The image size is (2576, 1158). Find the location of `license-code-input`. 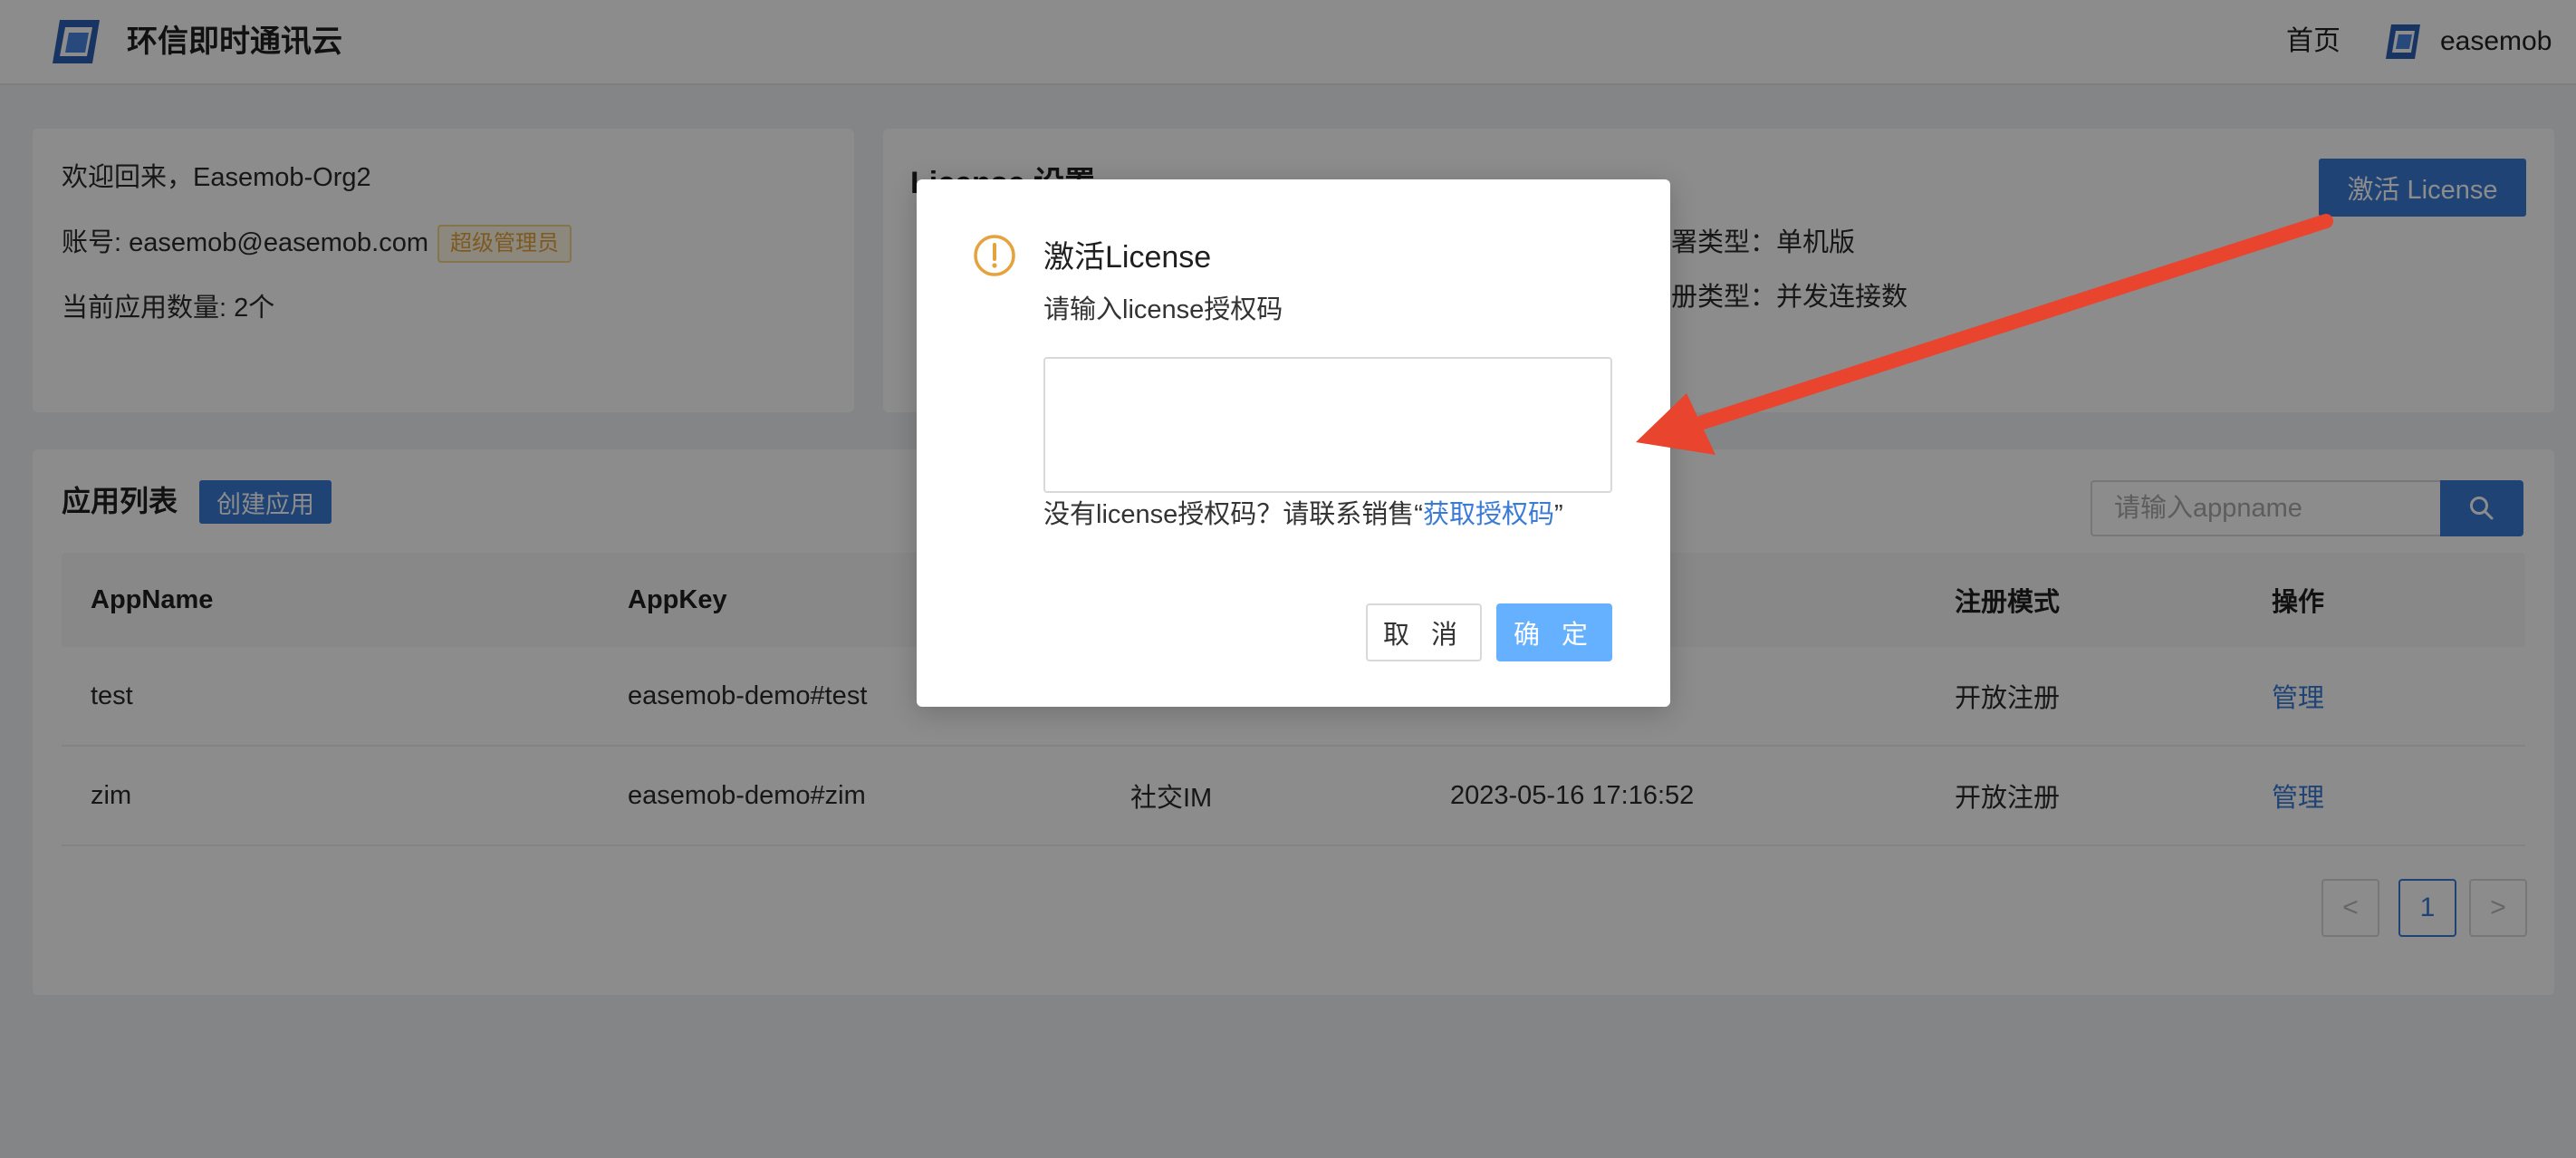

license-code-input is located at coordinates (1327, 425).